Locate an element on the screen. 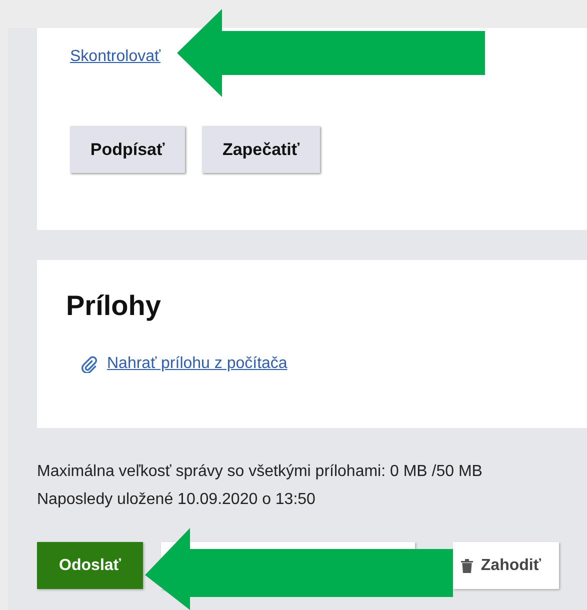 The height and width of the screenshot is (610, 587). upload-link: Nahrať prílohu z počítača is located at coordinates (197, 364).